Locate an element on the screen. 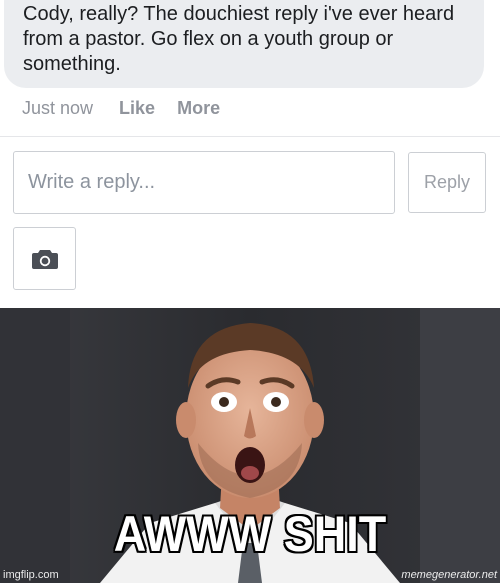  comment-timestamp: Just now is located at coordinates (58, 107).